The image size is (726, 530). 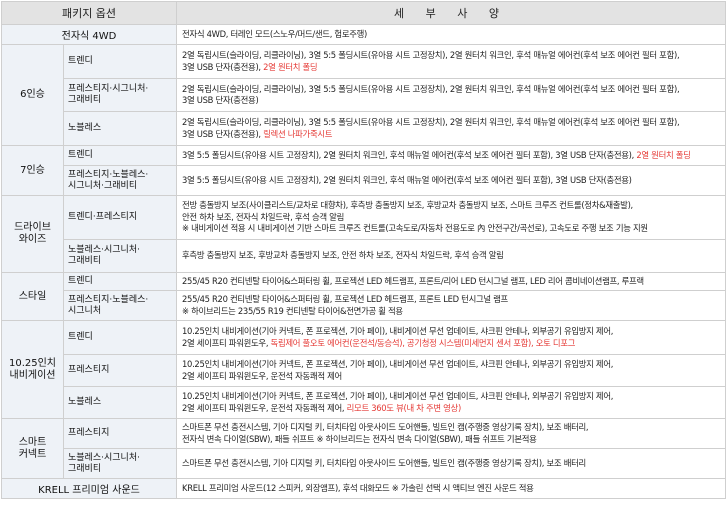 I want to click on desc-highlight: 릴렉션 나파가죽시트, so click(x=298, y=133).